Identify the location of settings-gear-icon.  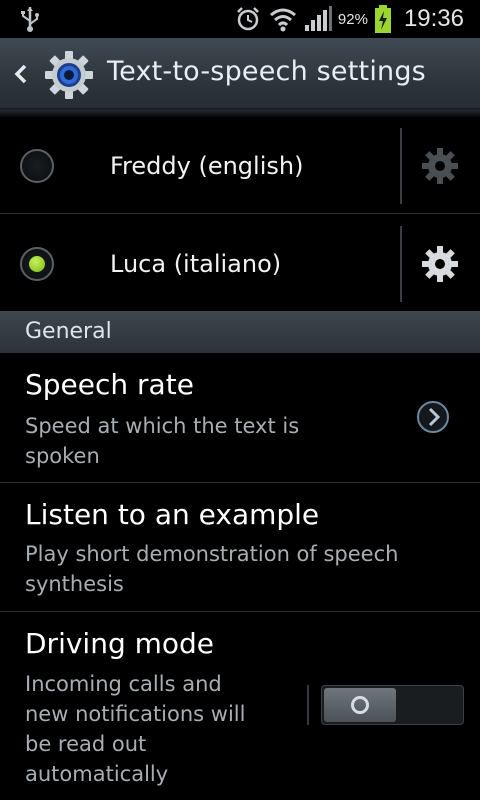
(69, 75).